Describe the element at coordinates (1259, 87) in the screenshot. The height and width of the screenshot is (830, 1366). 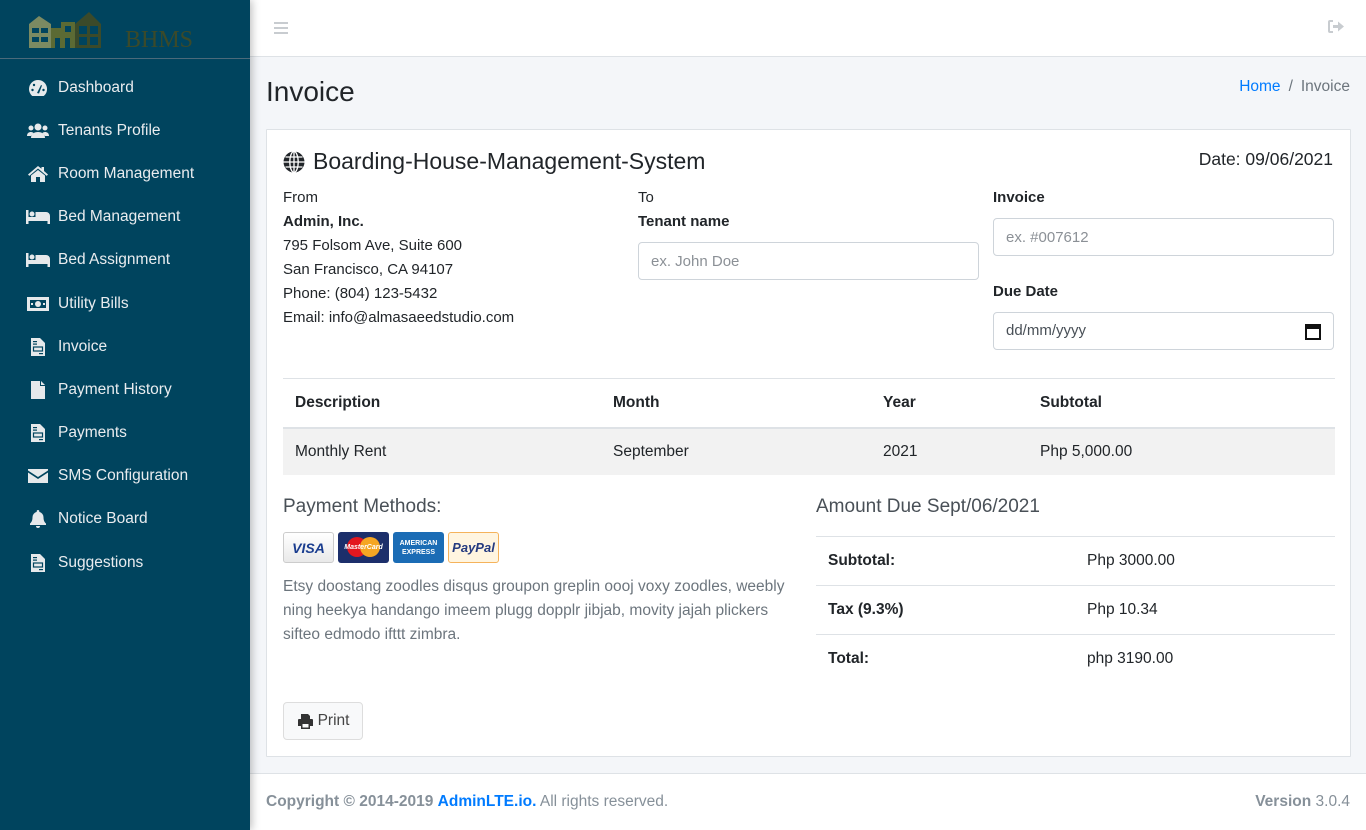
I see `breadcrumb-home-link: Home` at that location.